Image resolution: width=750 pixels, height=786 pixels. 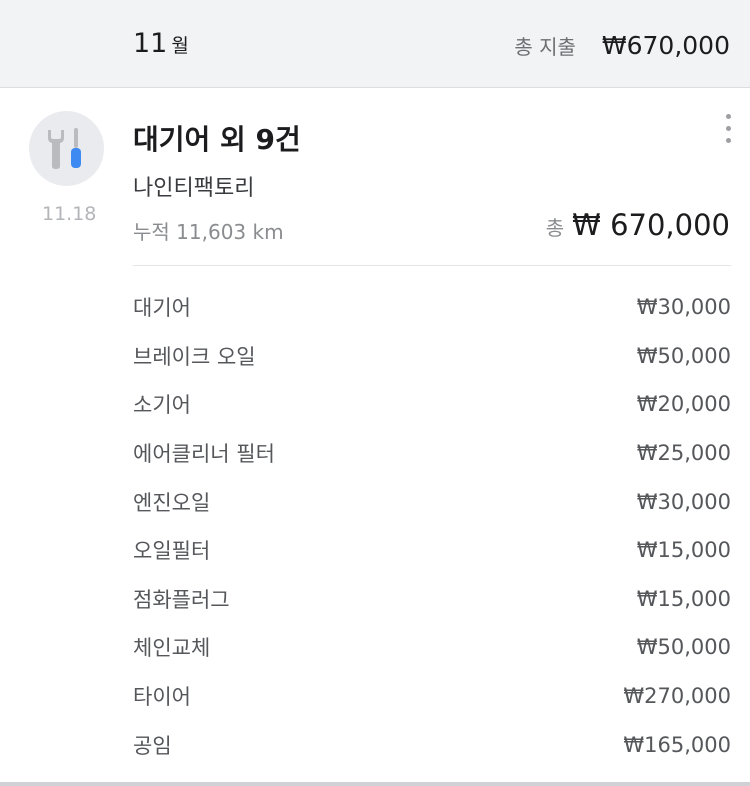 What do you see at coordinates (204, 454) in the screenshot?
I see `item-name: 에어클리너 필터` at bounding box center [204, 454].